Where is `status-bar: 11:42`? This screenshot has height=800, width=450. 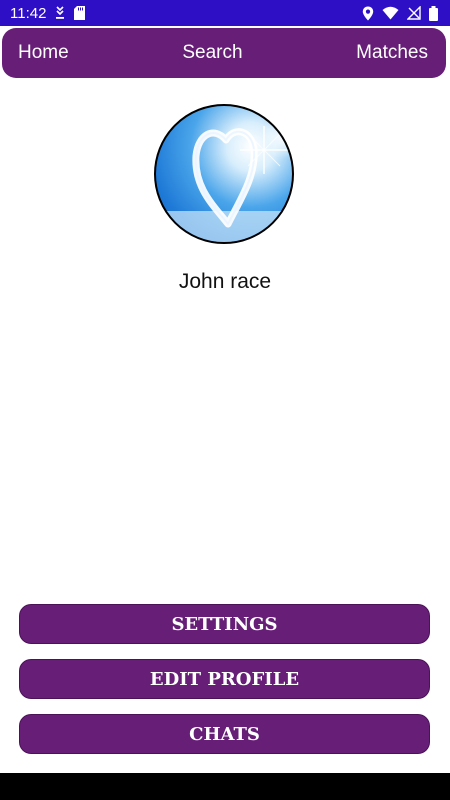
status-bar: 11:42 is located at coordinates (225, 13).